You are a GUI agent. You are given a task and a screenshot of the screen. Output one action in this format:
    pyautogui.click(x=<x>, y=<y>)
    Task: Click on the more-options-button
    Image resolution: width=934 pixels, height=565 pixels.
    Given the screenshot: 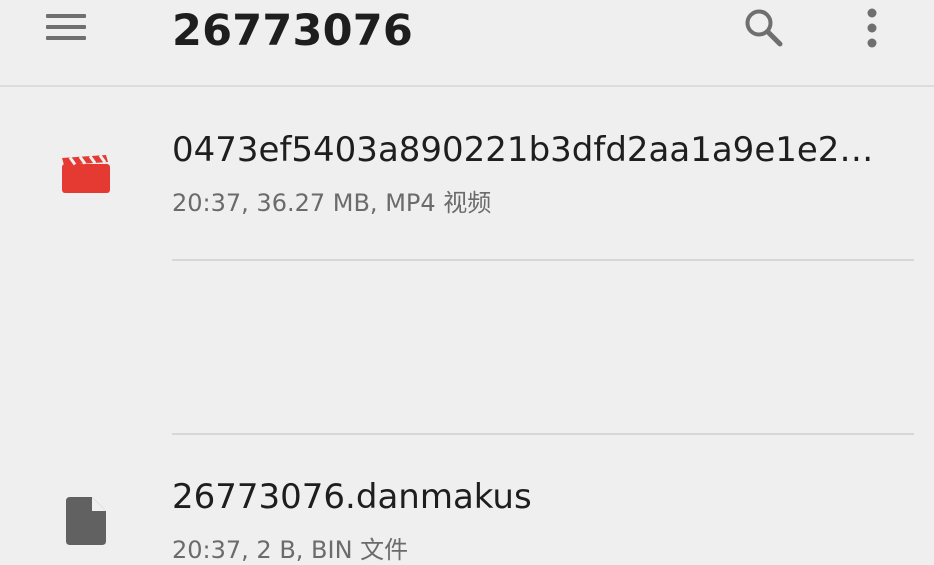 What is the action you would take?
    pyautogui.click(x=872, y=28)
    